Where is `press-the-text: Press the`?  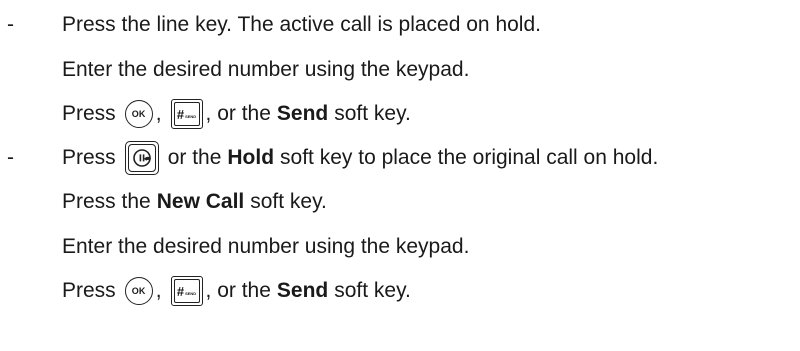 press-the-text: Press the is located at coordinates (106, 201).